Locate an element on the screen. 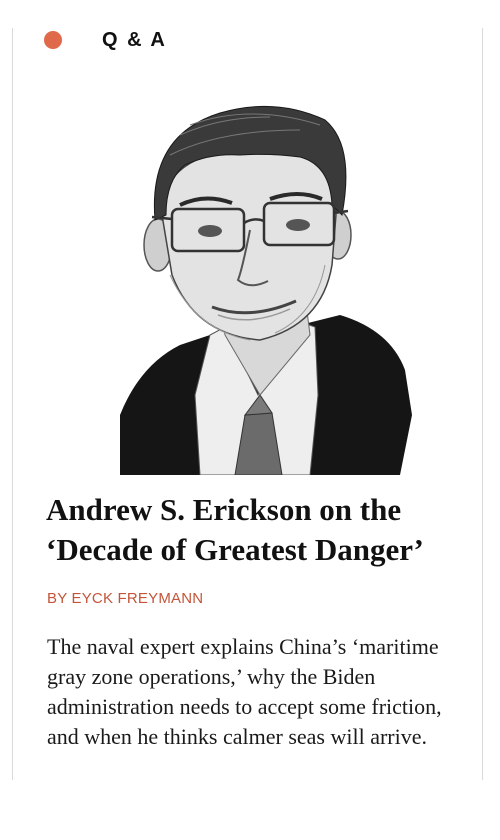  portrait-face is located at coordinates (249, 243).